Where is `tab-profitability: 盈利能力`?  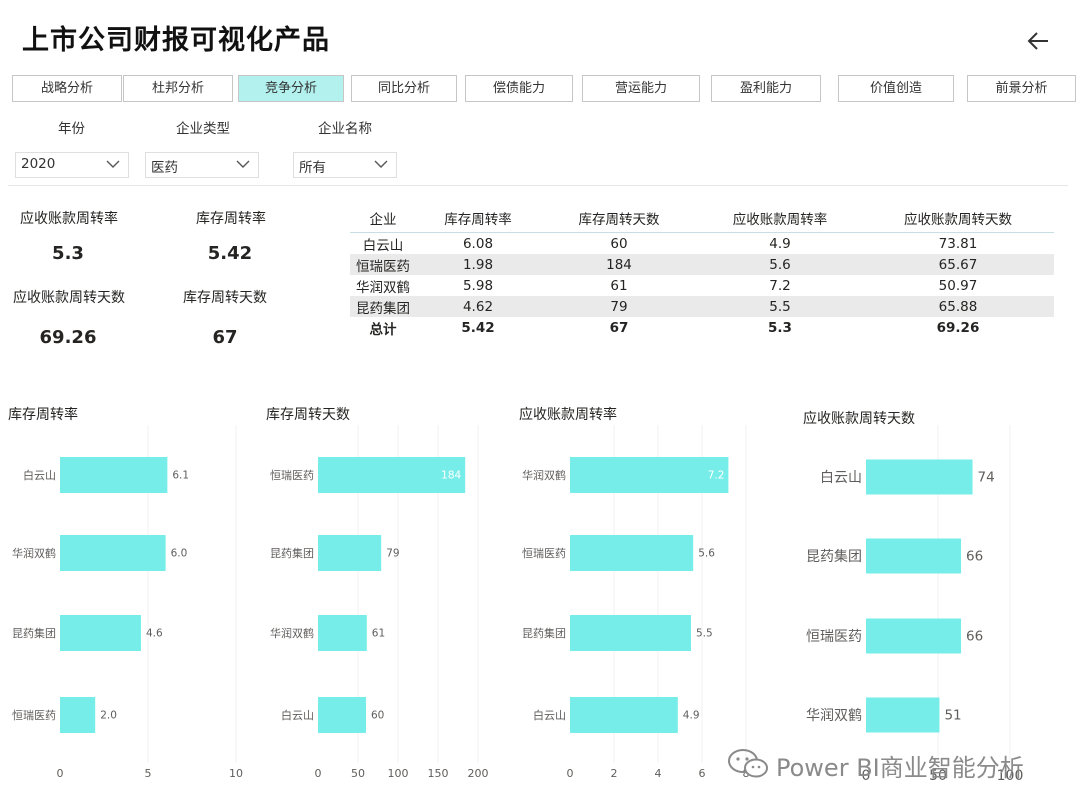
tab-profitability: 盈利能力 is located at coordinates (766, 88).